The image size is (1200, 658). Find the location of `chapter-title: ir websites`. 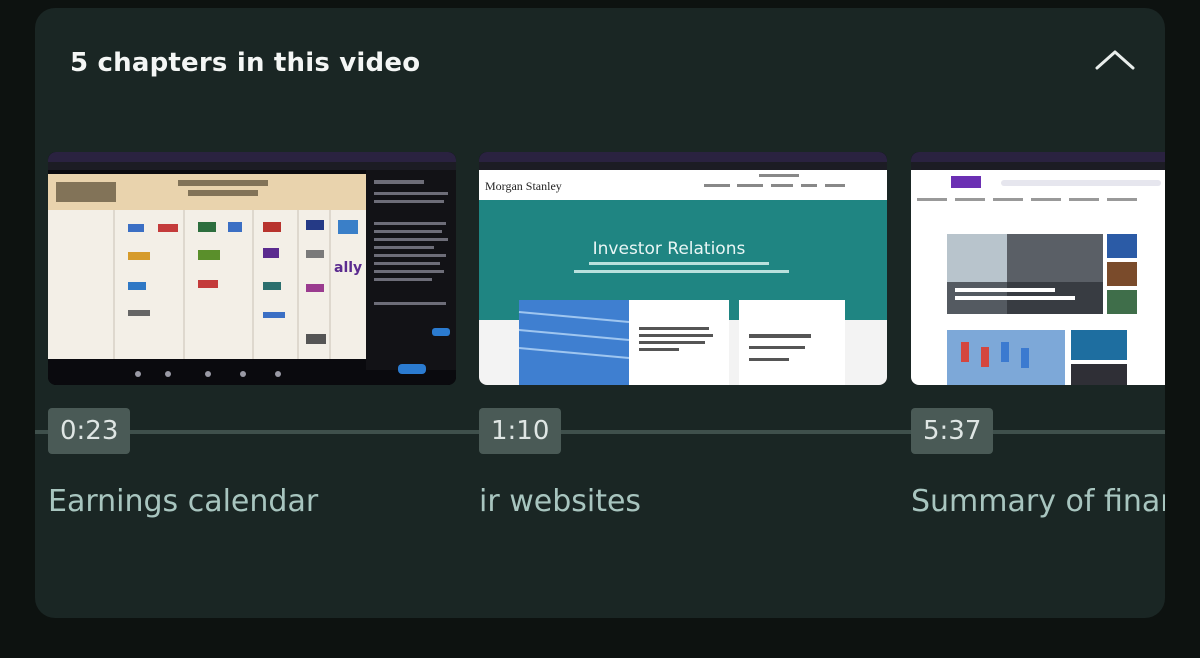

chapter-title: ir websites is located at coordinates (560, 501).